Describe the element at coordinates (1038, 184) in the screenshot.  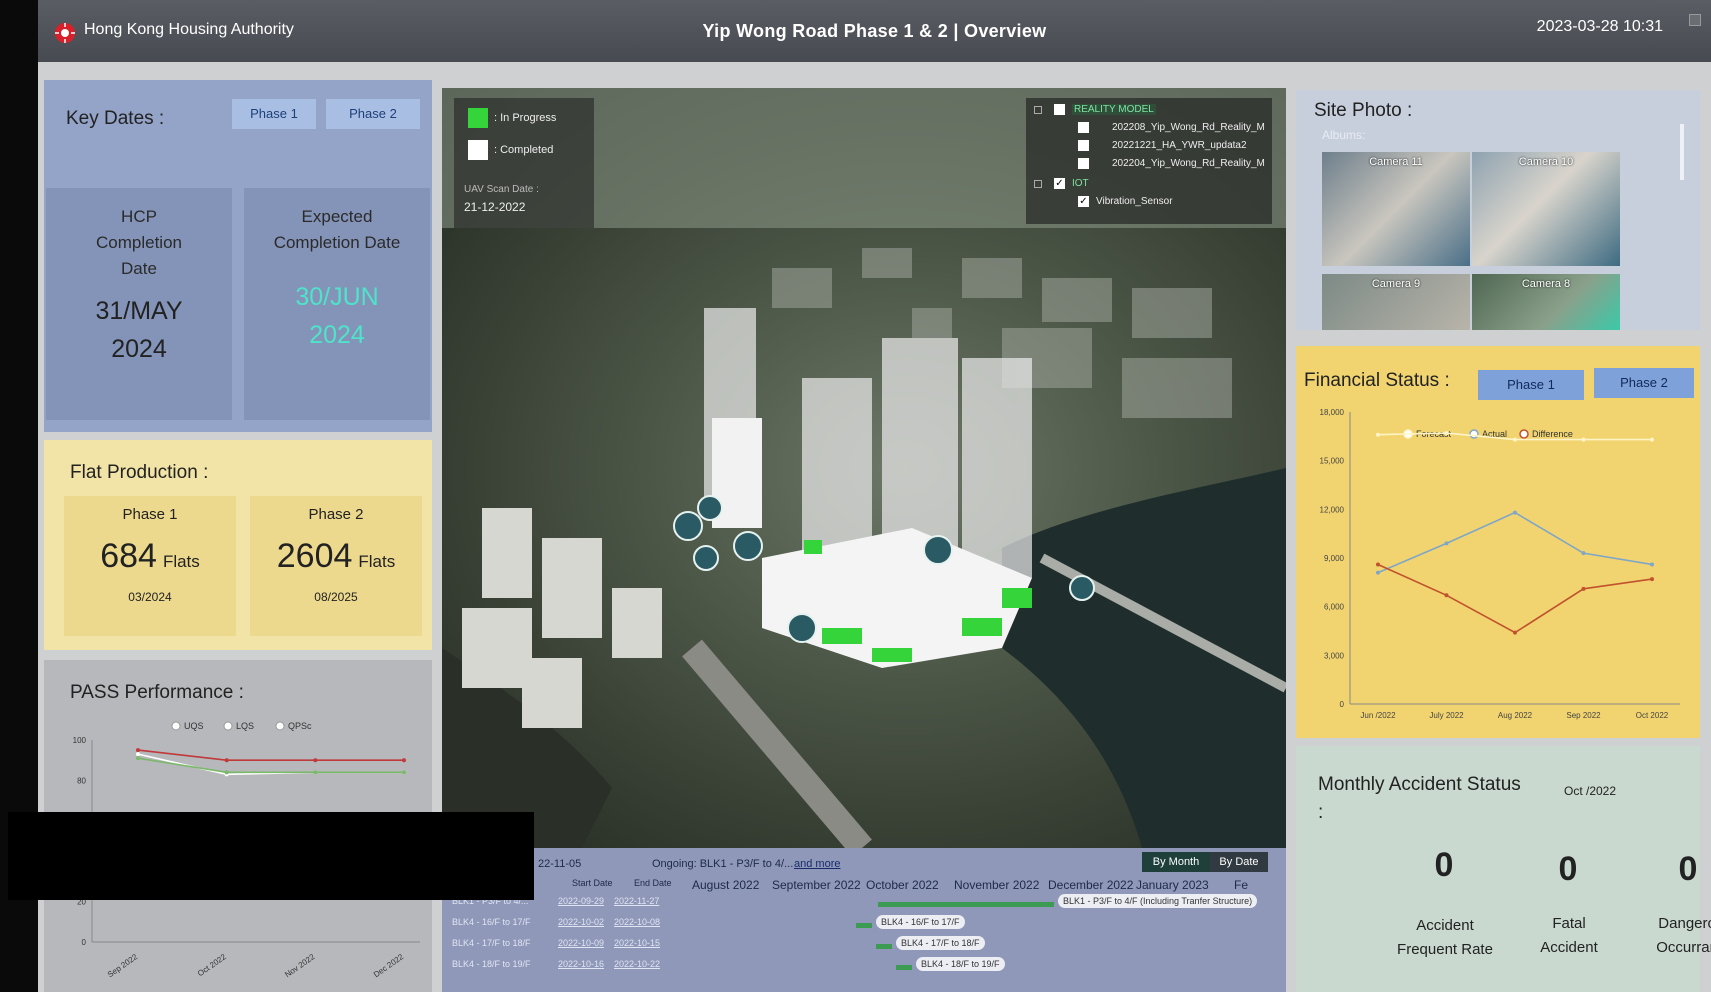
I see `iot-collapse-icon` at that location.